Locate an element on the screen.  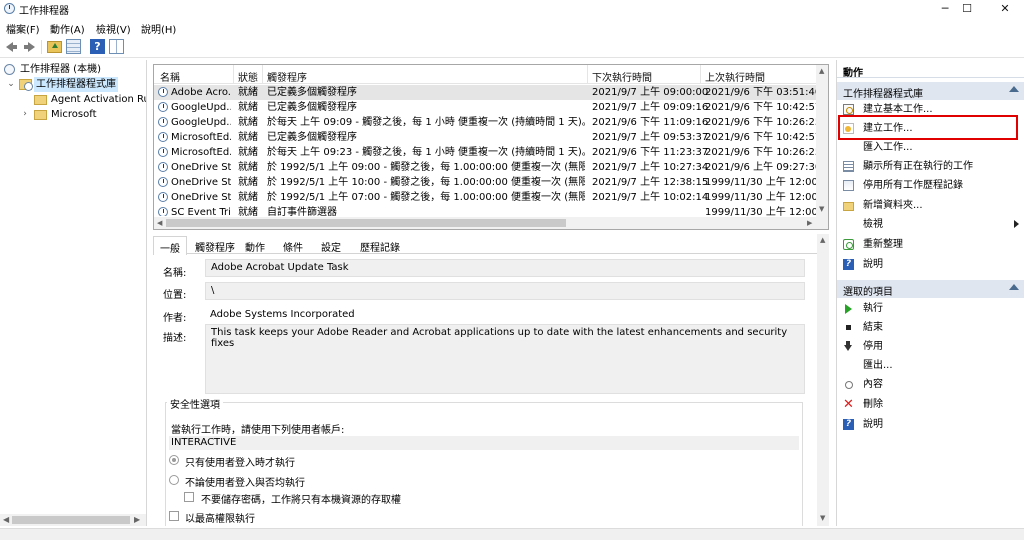
tree-item-agent-activation: Agent Activation Runtime is located at coordinates (73, 99).